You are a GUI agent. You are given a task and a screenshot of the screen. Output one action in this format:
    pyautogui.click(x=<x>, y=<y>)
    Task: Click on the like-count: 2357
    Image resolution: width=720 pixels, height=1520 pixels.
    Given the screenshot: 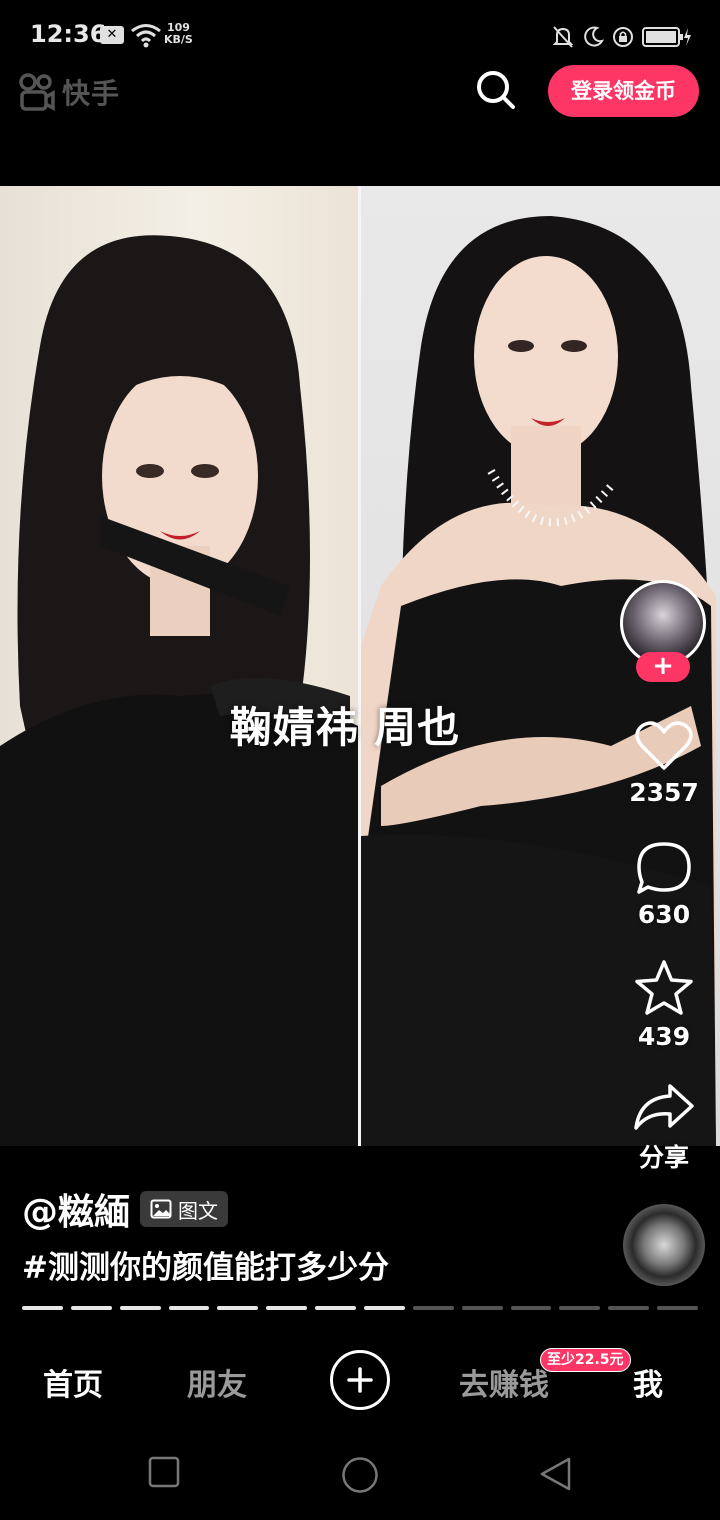 What is the action you would take?
    pyautogui.click(x=664, y=792)
    